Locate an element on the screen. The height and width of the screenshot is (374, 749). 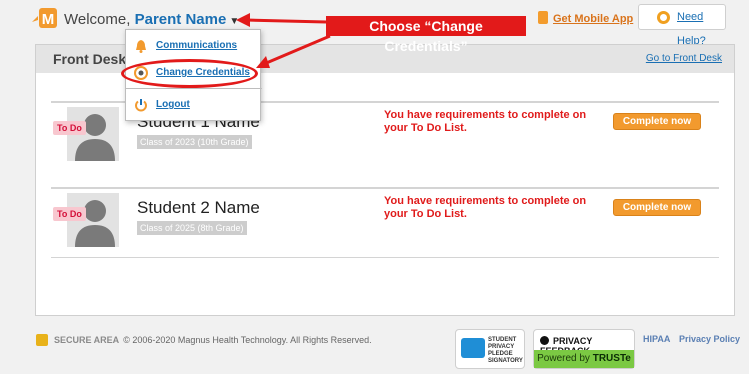
need-help-button: Need Help? is located at coordinates (682, 25).